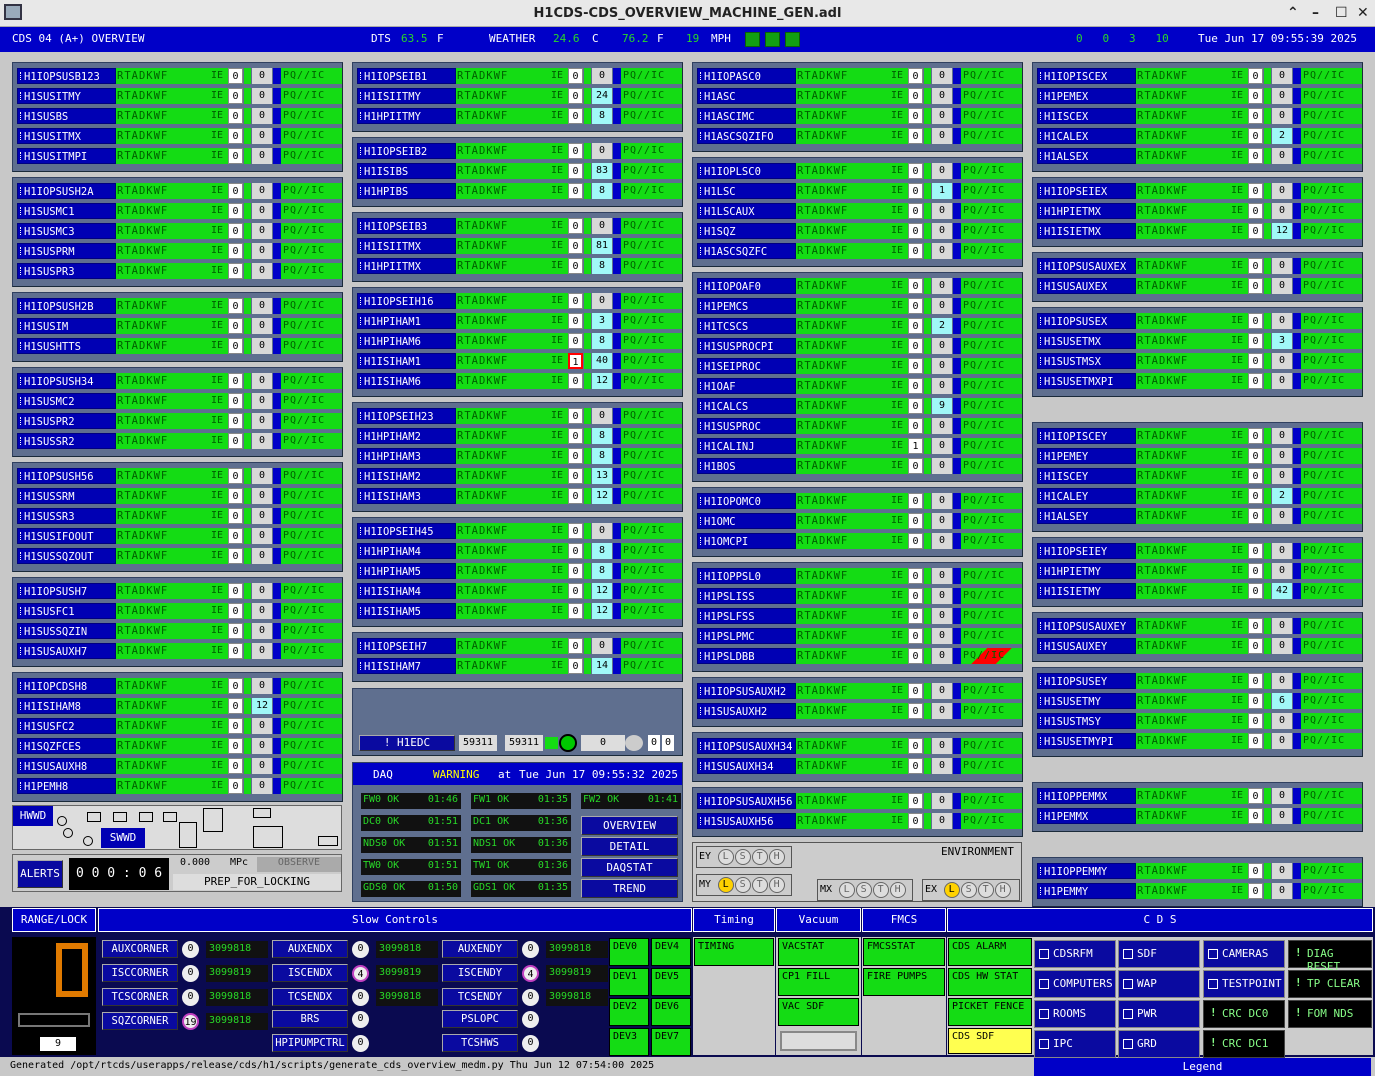  I want to click on dev-button: DEV7, so click(671, 1042).